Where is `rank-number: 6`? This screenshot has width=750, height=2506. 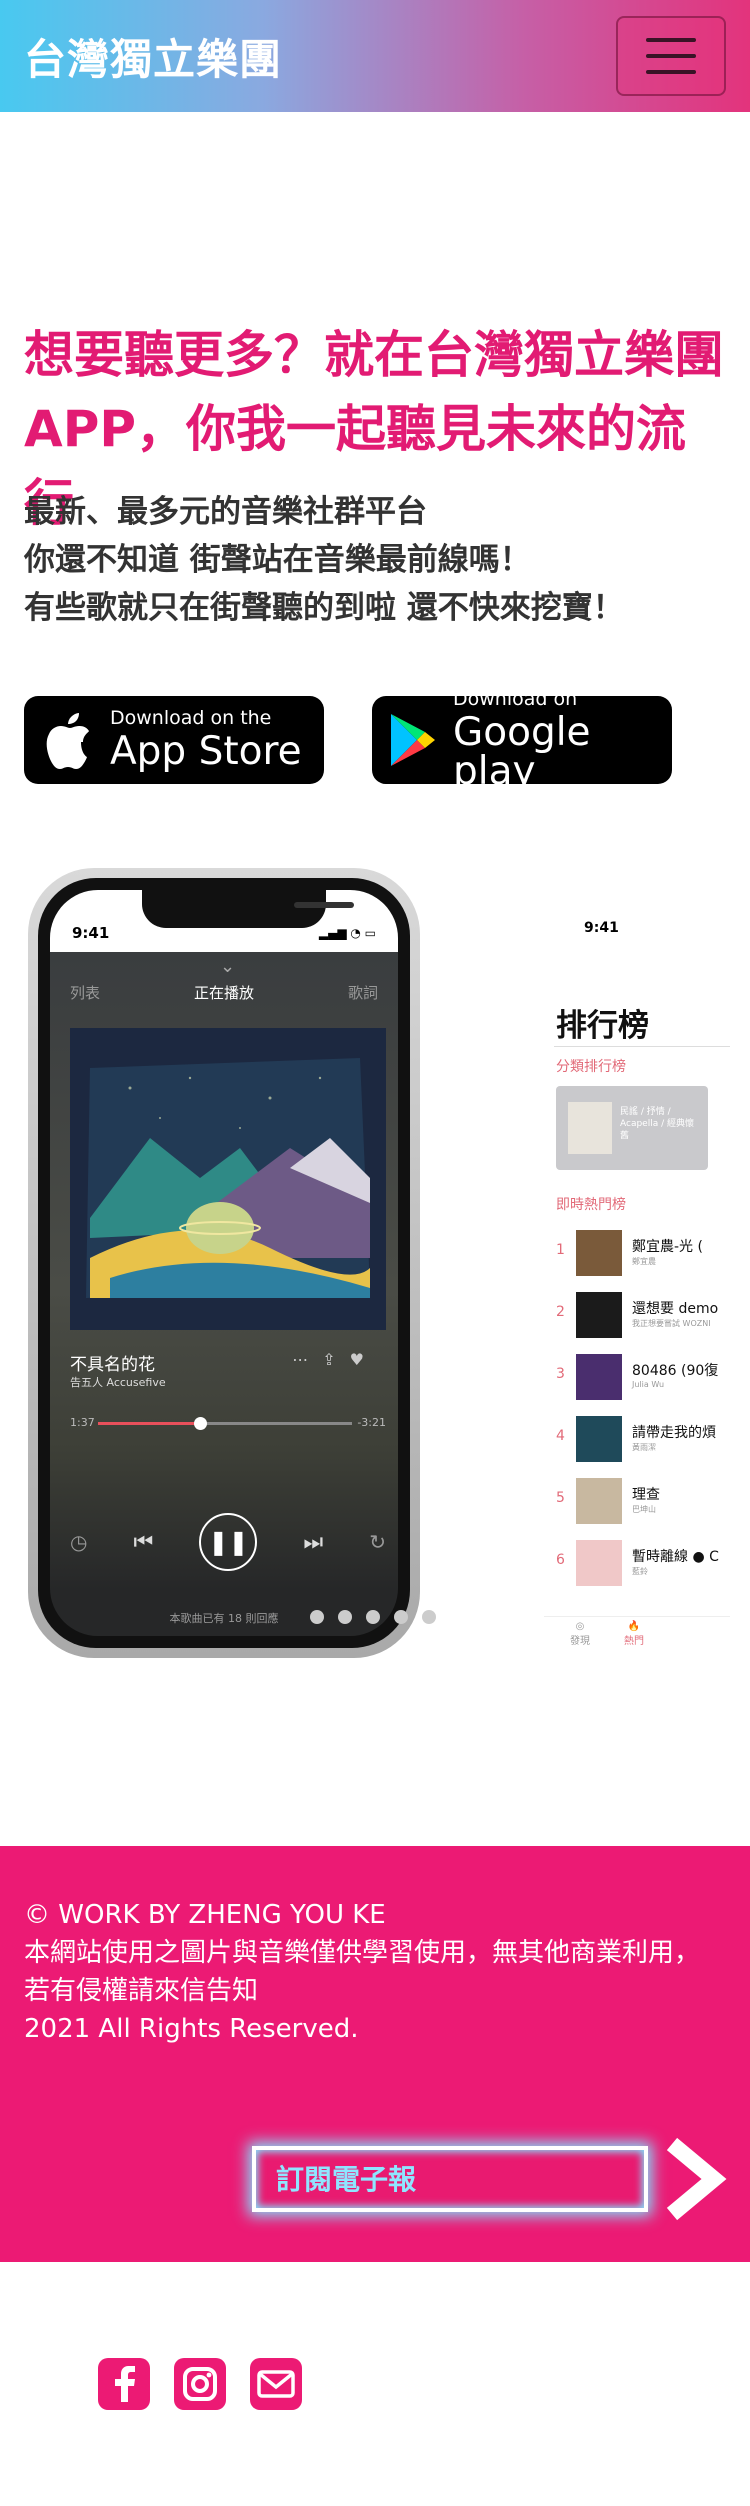
rank-number: 6 is located at coordinates (560, 1560).